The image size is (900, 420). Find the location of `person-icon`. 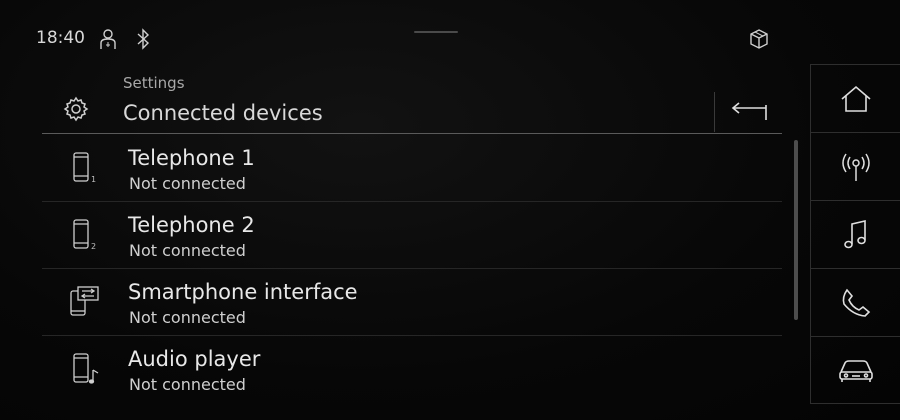

person-icon is located at coordinates (108, 39).